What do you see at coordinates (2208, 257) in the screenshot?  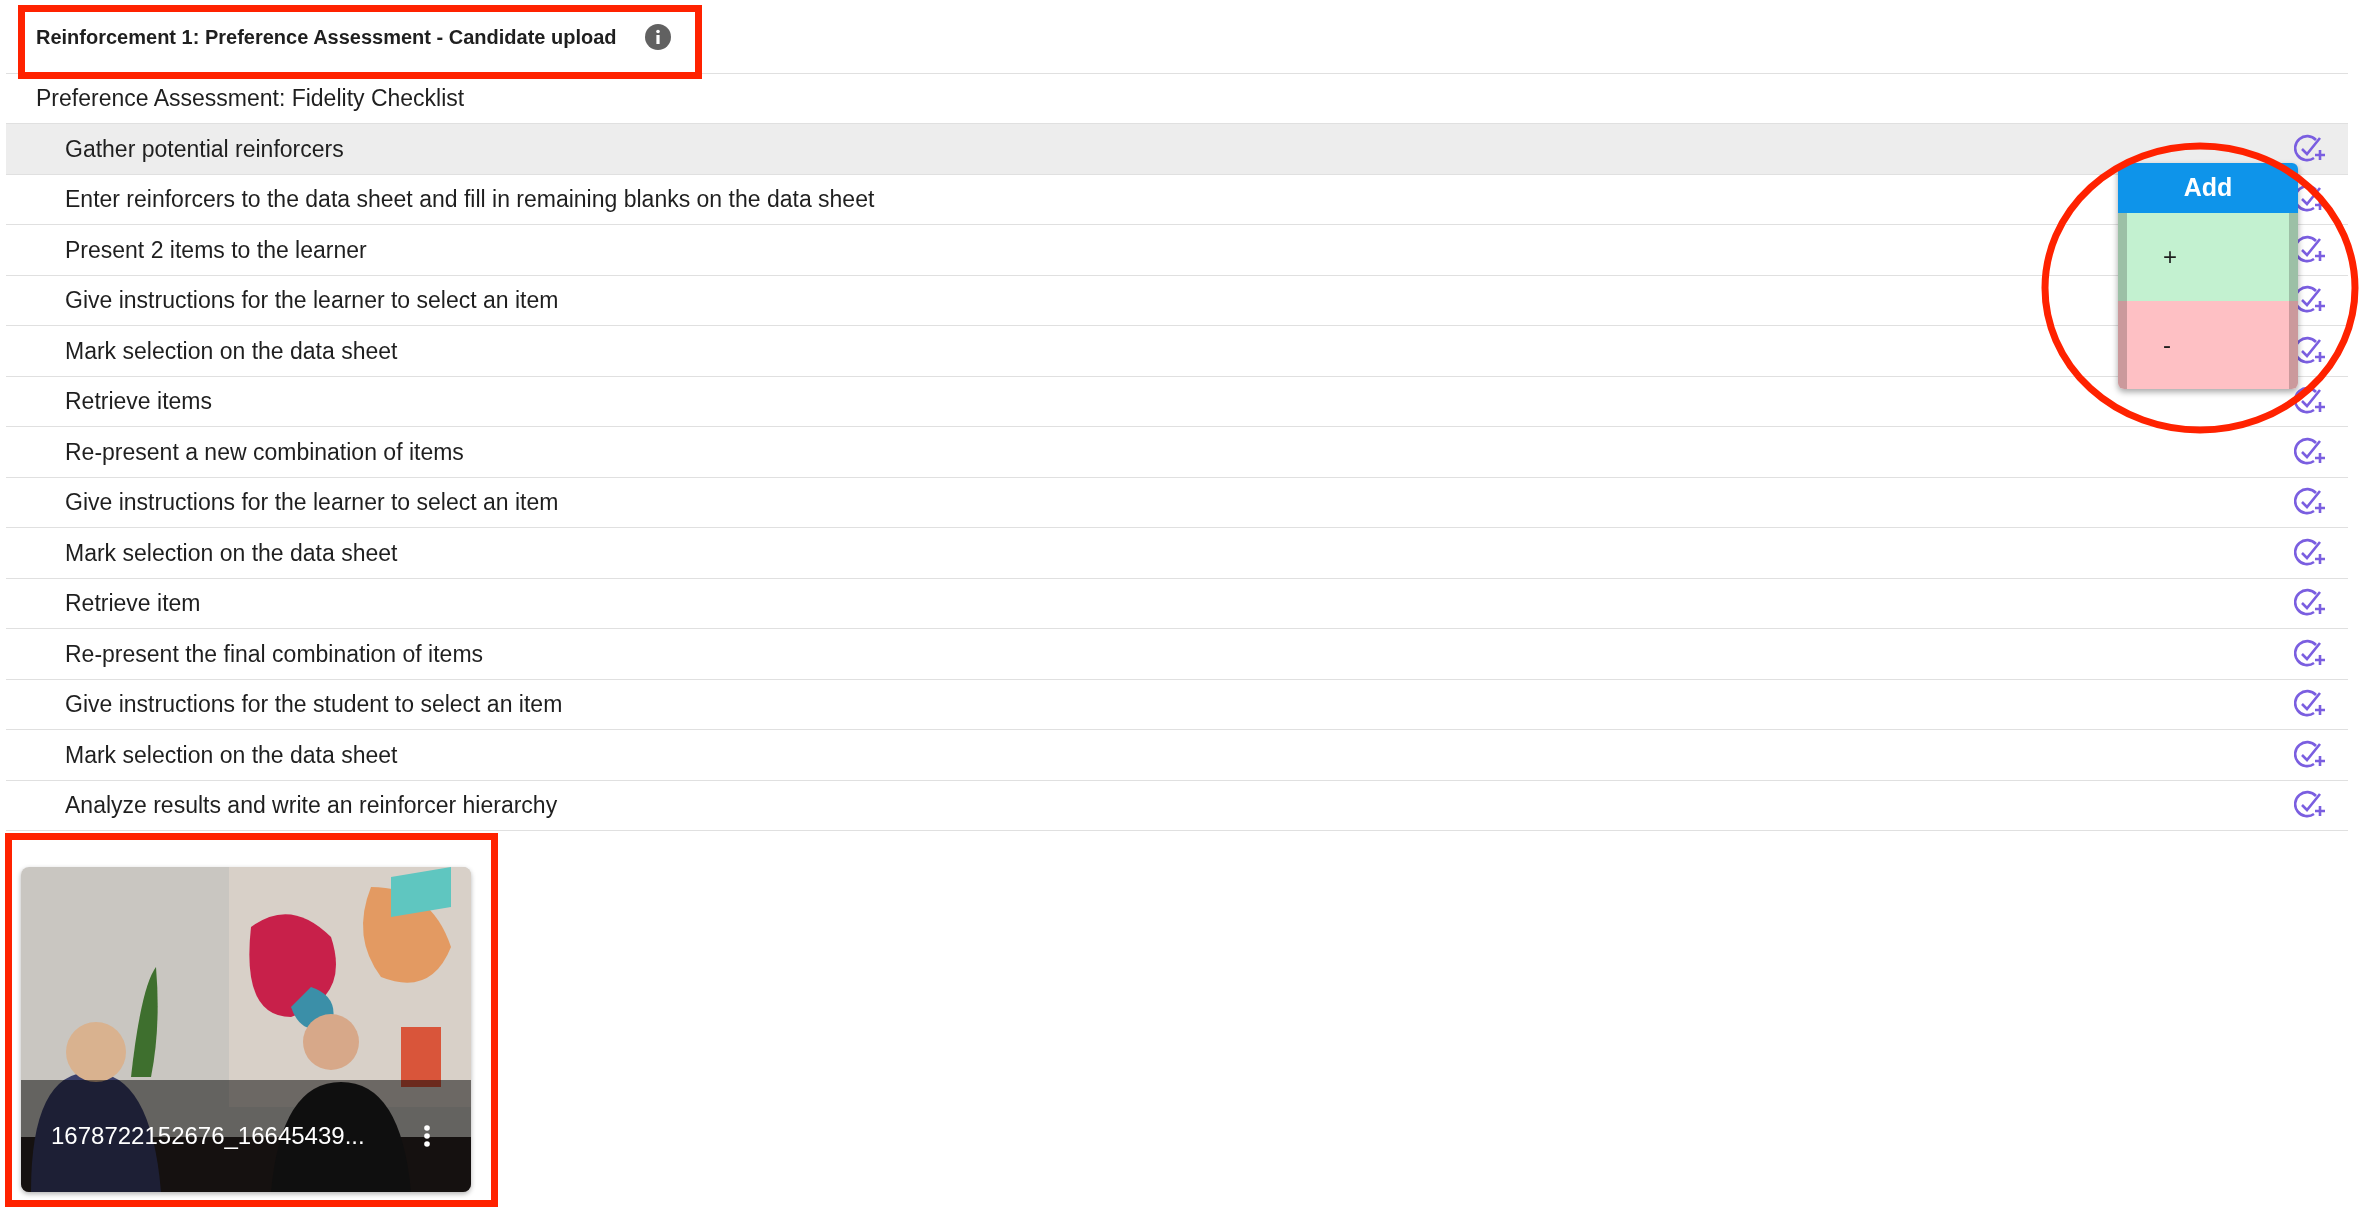 I see `menu-option: +` at bounding box center [2208, 257].